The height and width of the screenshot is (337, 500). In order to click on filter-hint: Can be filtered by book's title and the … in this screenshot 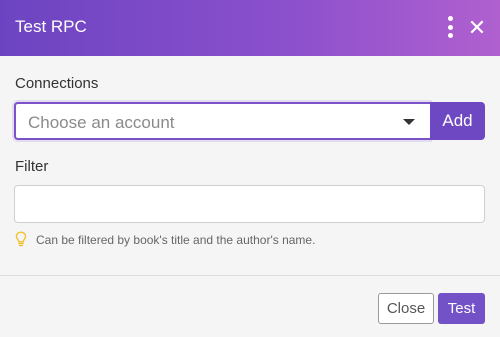, I will do `click(176, 240)`.